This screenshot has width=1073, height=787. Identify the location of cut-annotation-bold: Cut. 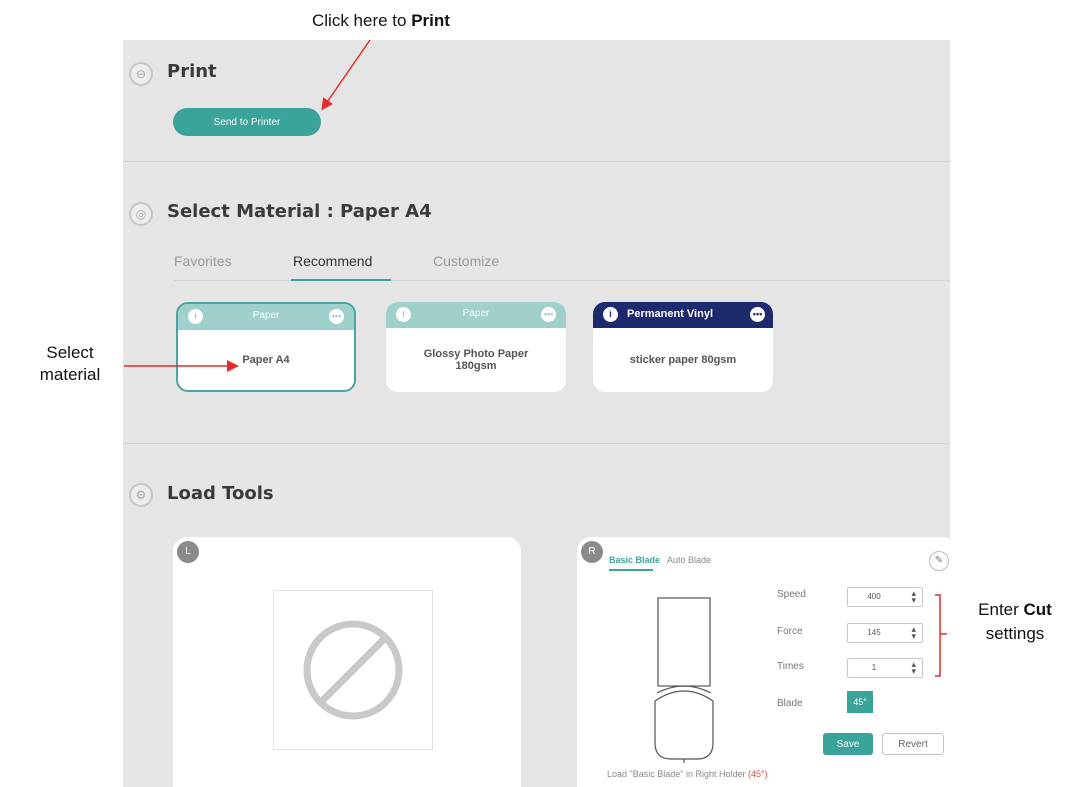
(1037, 609).